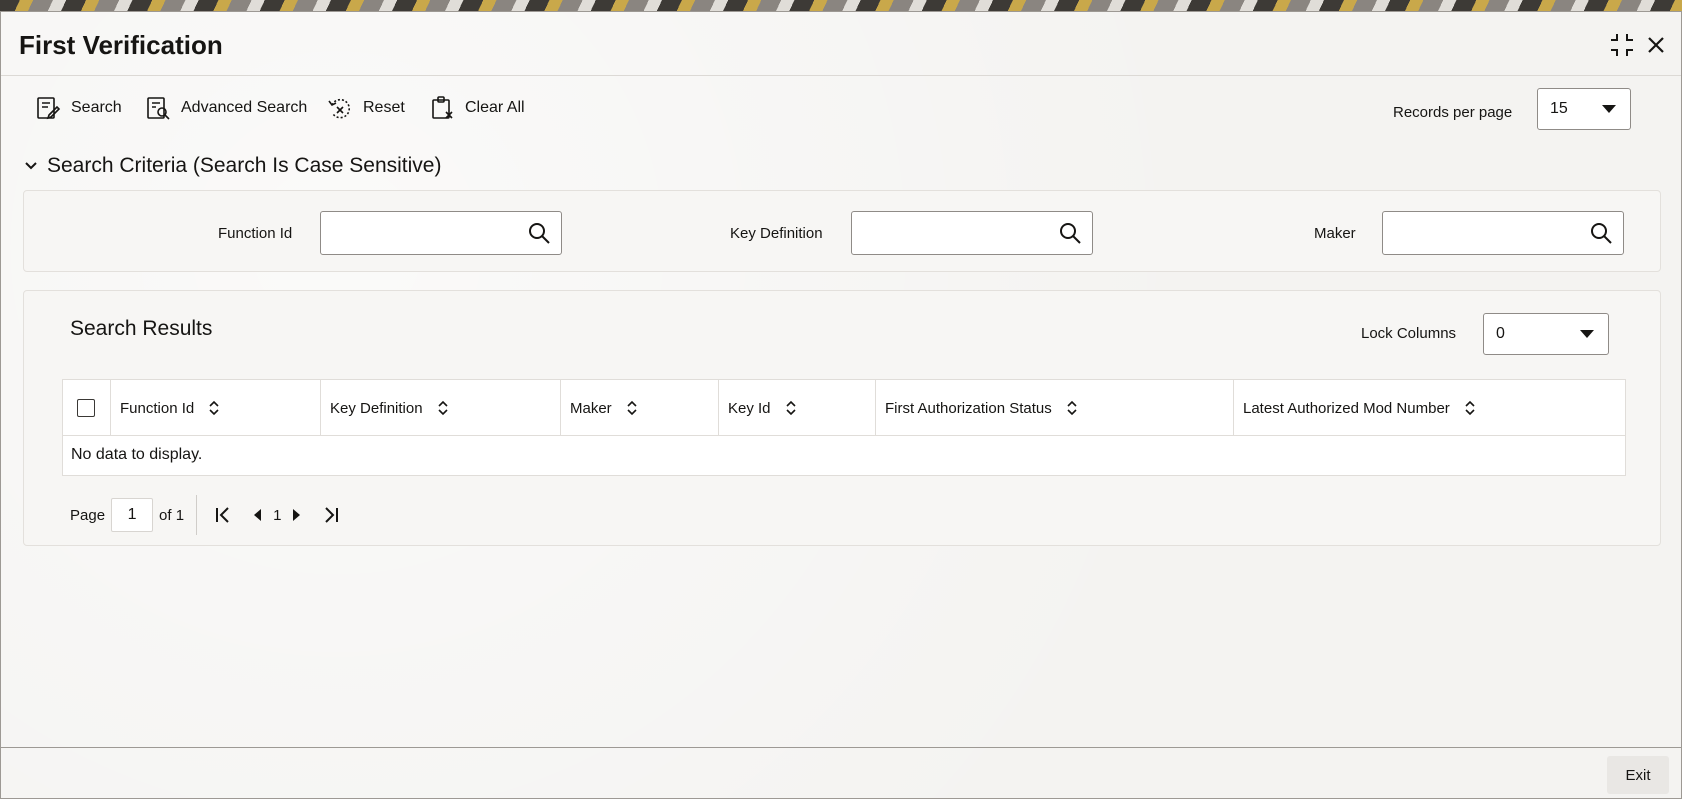  What do you see at coordinates (1559, 108) in the screenshot?
I see `records-per-page-value: 15` at bounding box center [1559, 108].